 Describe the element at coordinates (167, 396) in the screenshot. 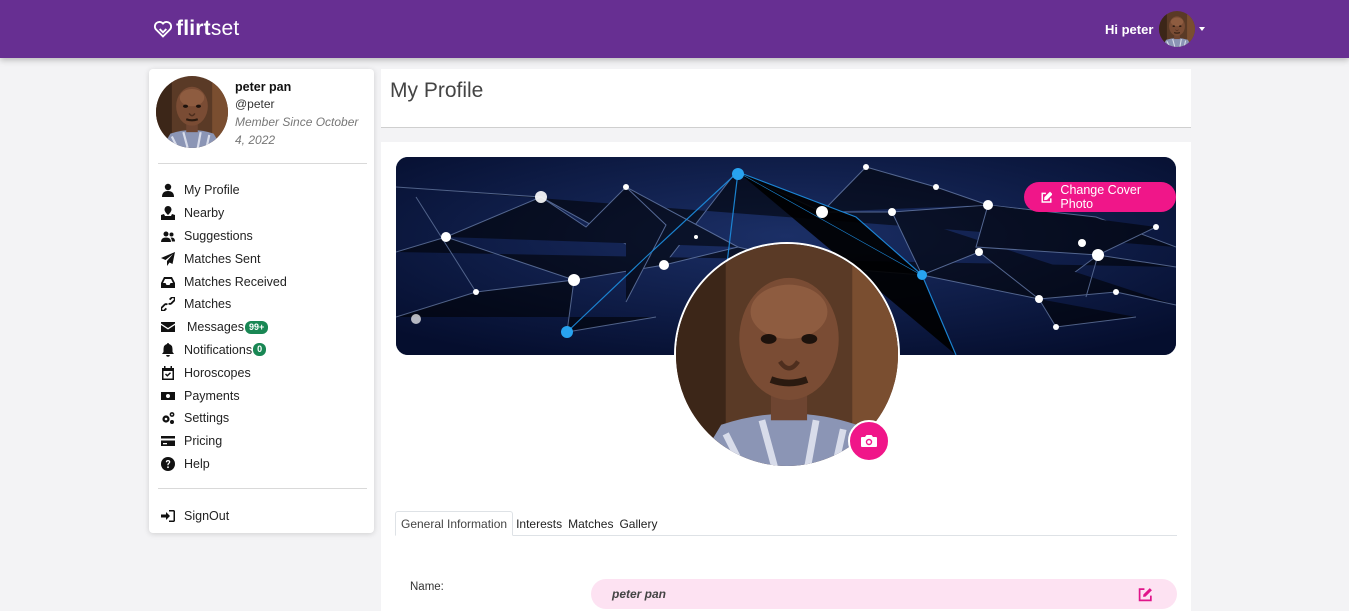

I see `money-bill-icon` at that location.